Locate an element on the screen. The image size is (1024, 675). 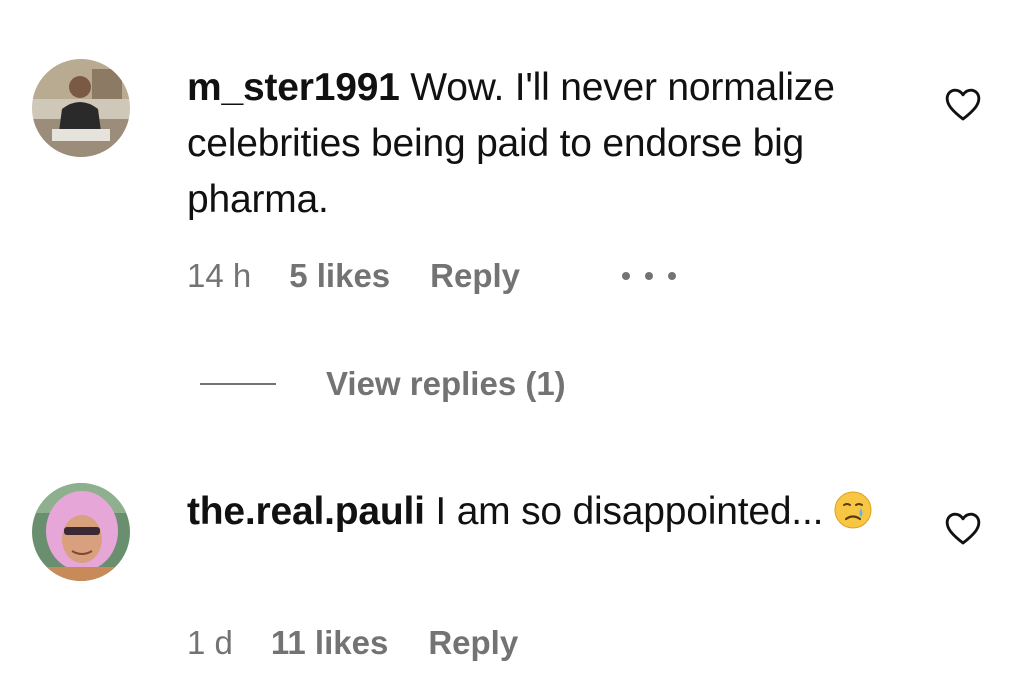
comment-username: the.real.pauli is located at coordinates (306, 511).